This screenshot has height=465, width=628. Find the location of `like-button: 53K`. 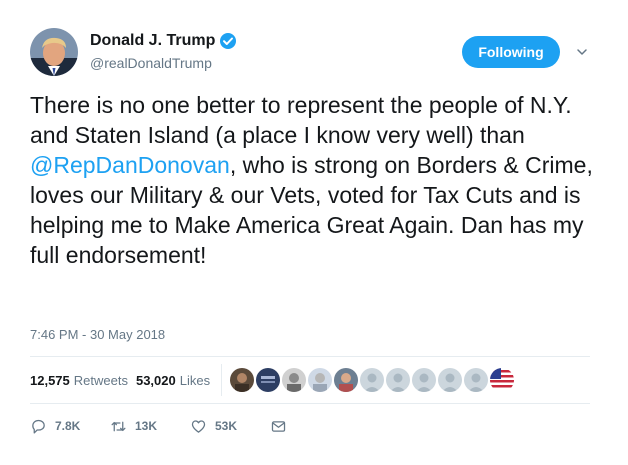

like-button: 53K is located at coordinates (230, 426).